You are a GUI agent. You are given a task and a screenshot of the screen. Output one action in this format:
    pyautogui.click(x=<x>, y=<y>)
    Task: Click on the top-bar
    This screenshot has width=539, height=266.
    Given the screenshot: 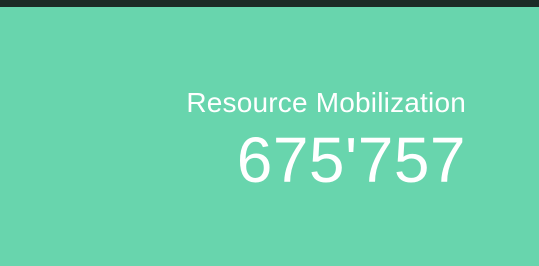 What is the action you would take?
    pyautogui.click(x=269, y=3)
    